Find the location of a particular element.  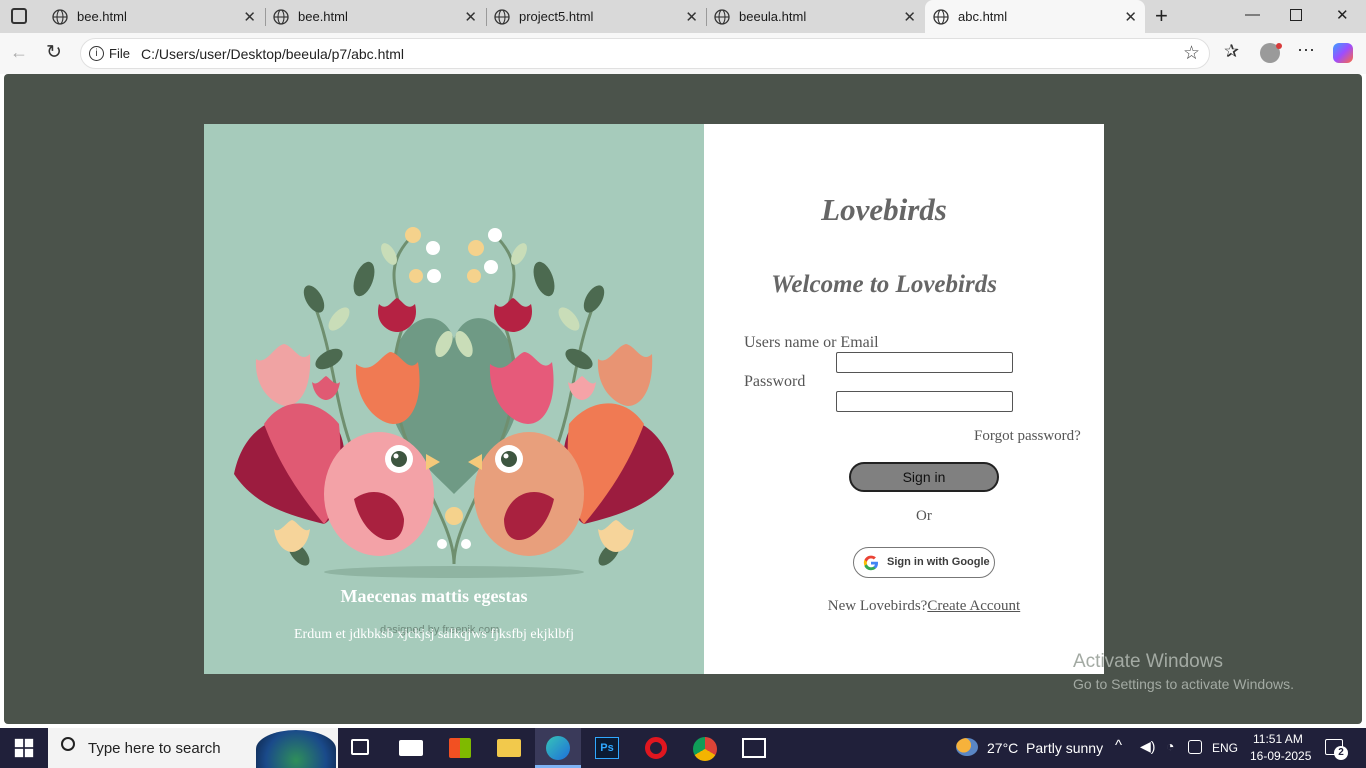

google-signin-button: Sign in with Google is located at coordinates (924, 562).